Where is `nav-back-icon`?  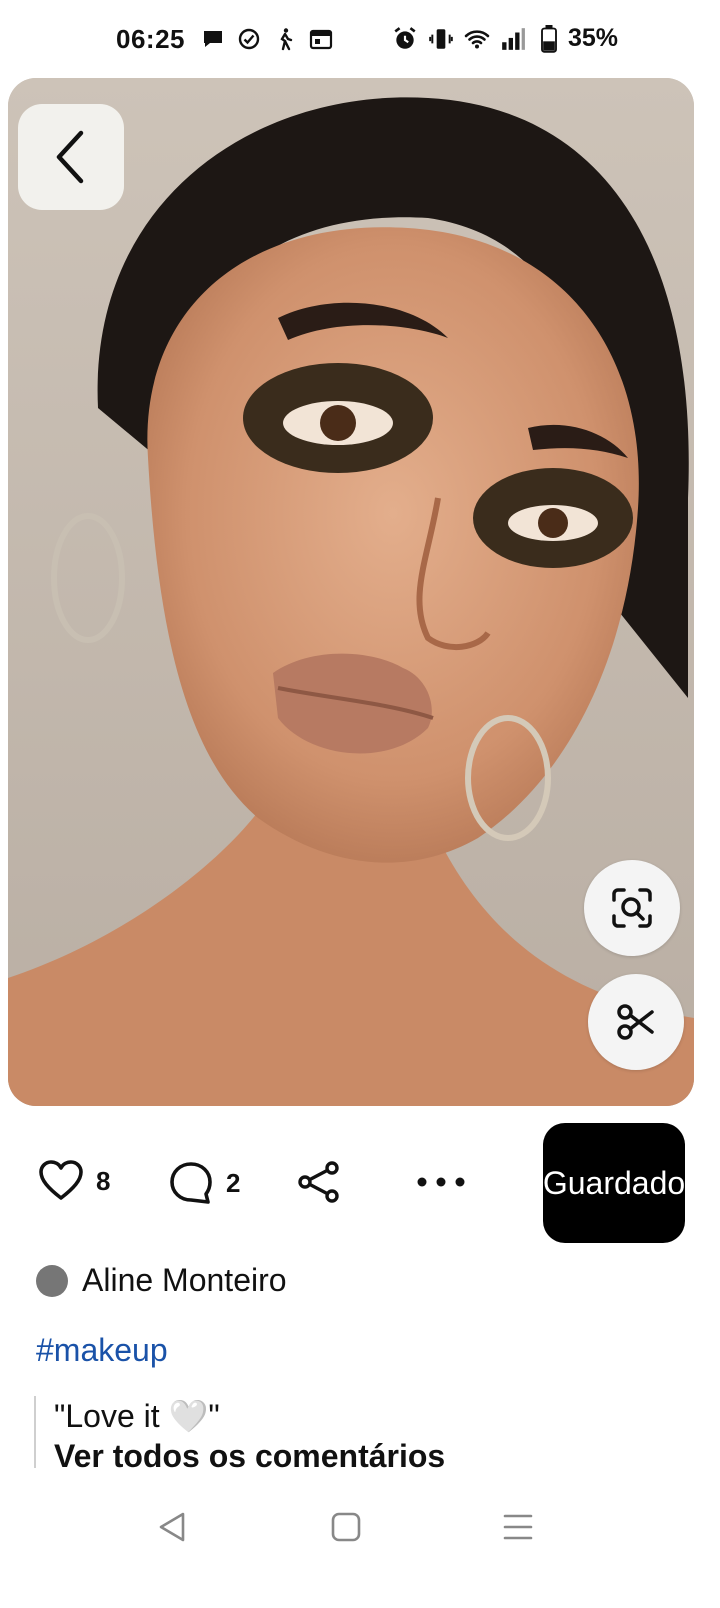
nav-back-icon is located at coordinates (172, 1527).